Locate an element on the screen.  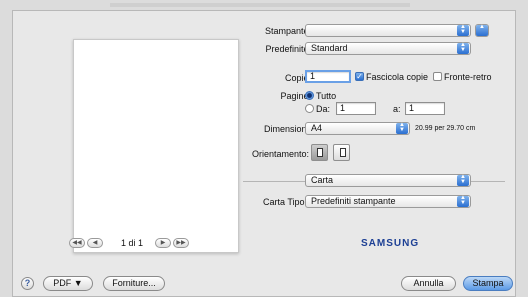
presets-value: Standard is located at coordinates (329, 48).